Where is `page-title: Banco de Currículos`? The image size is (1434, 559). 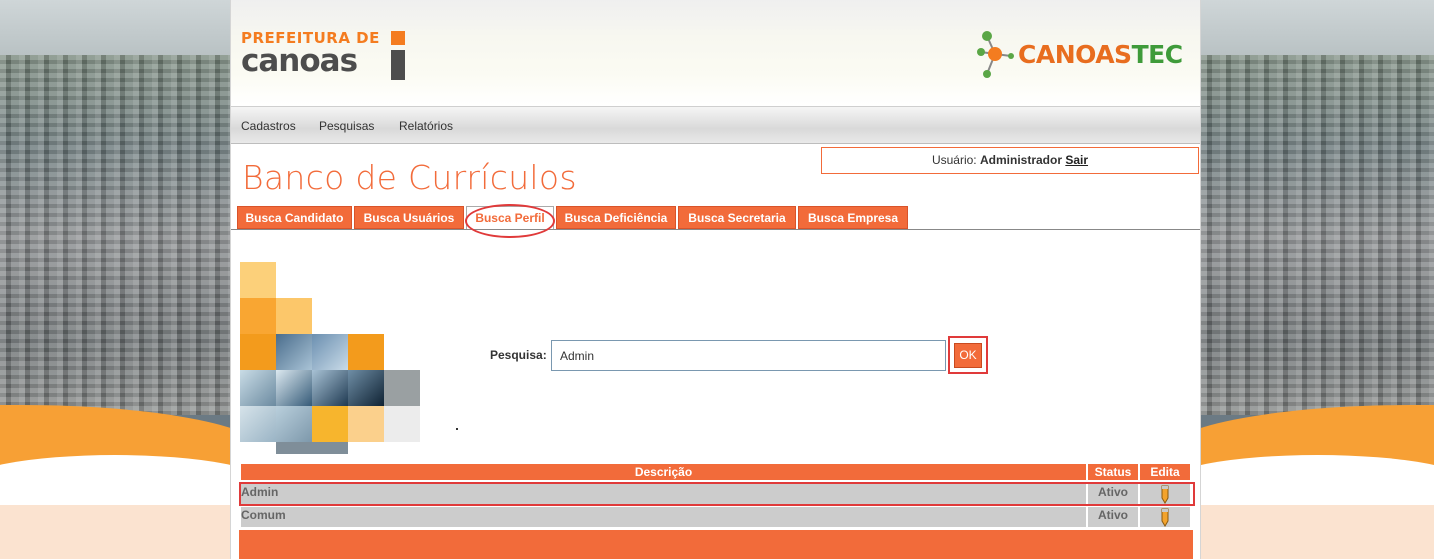 page-title: Banco de Currículos is located at coordinates (409, 177).